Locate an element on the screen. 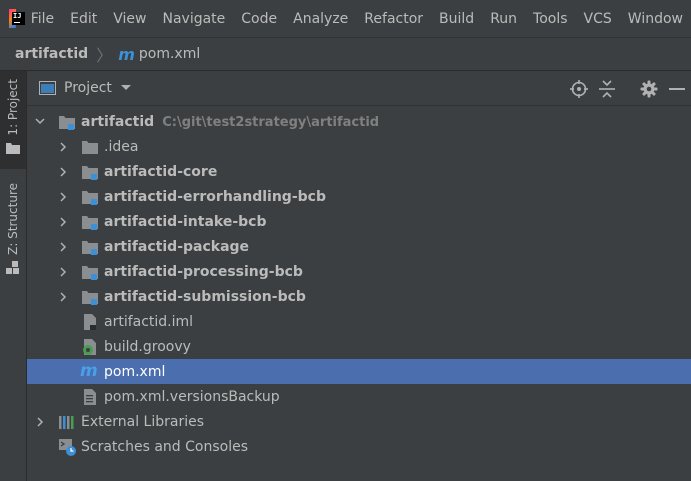 This screenshot has width=691, height=481. breadcrumb: artifactid 〉 m pom.xml is located at coordinates (345, 54).